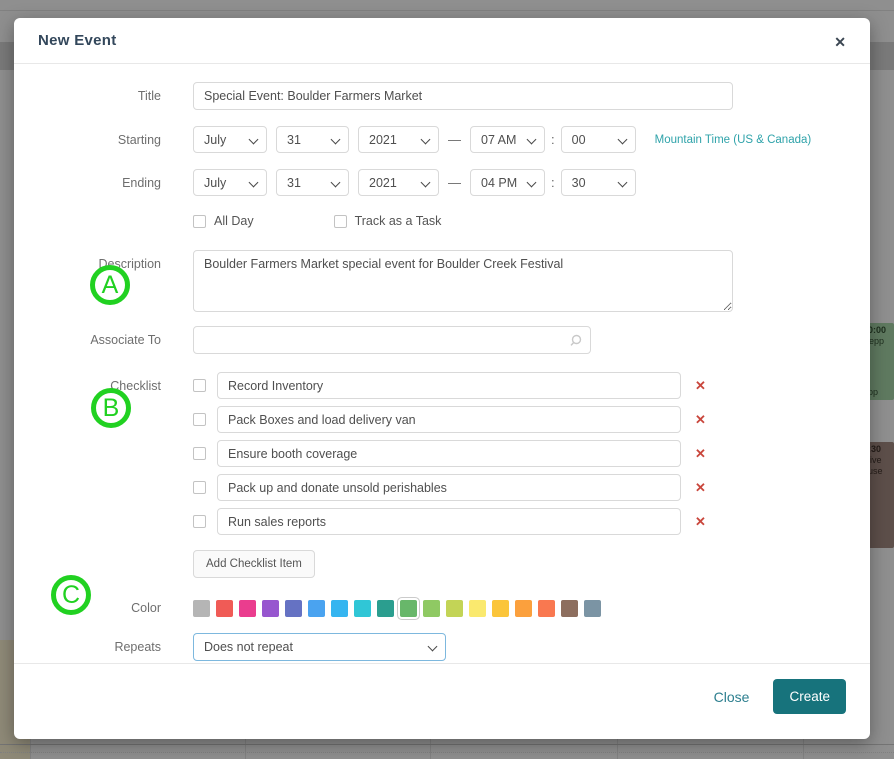  I want to click on start-year-value: 2021, so click(383, 139).